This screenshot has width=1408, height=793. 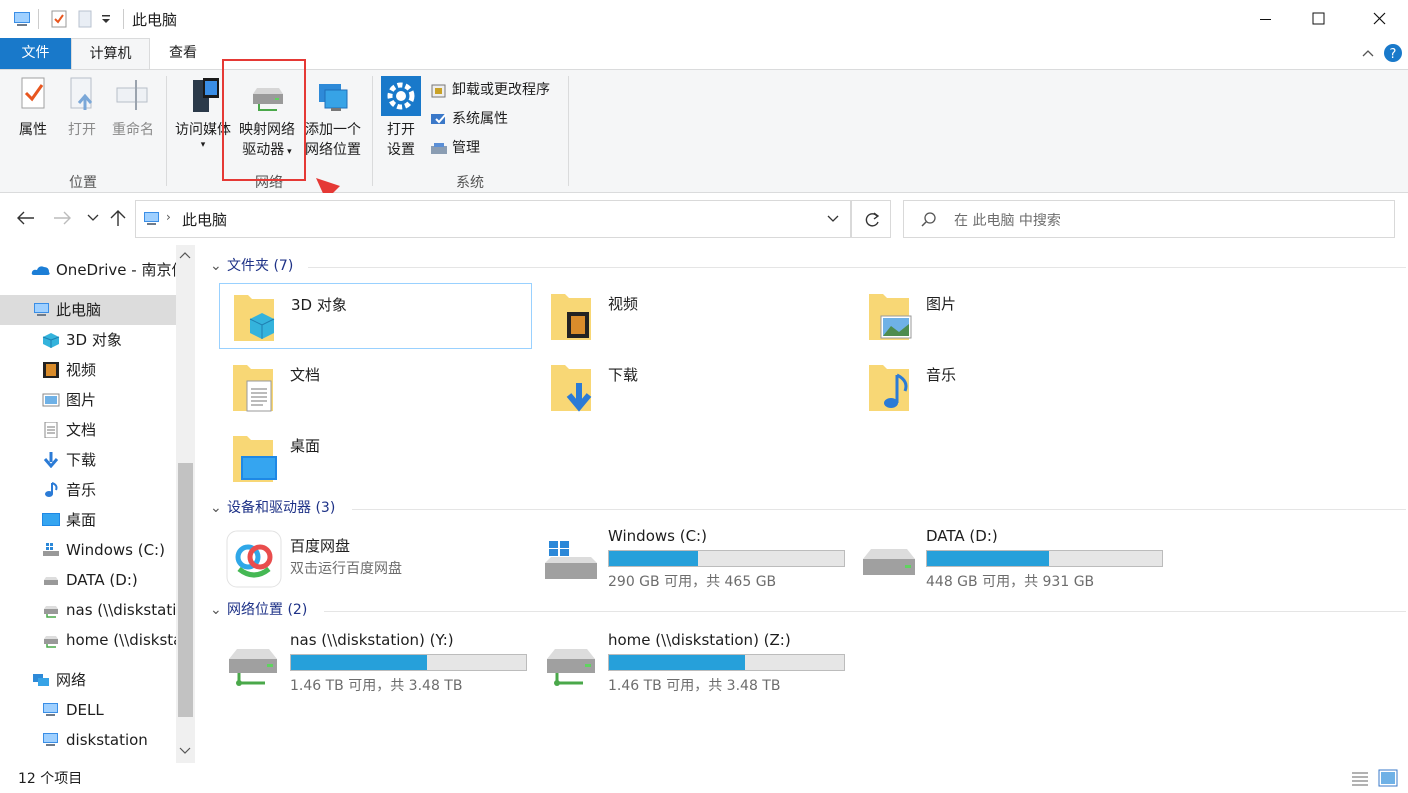 What do you see at coordinates (1360, 778) in the screenshot?
I see `details-view-icon` at bounding box center [1360, 778].